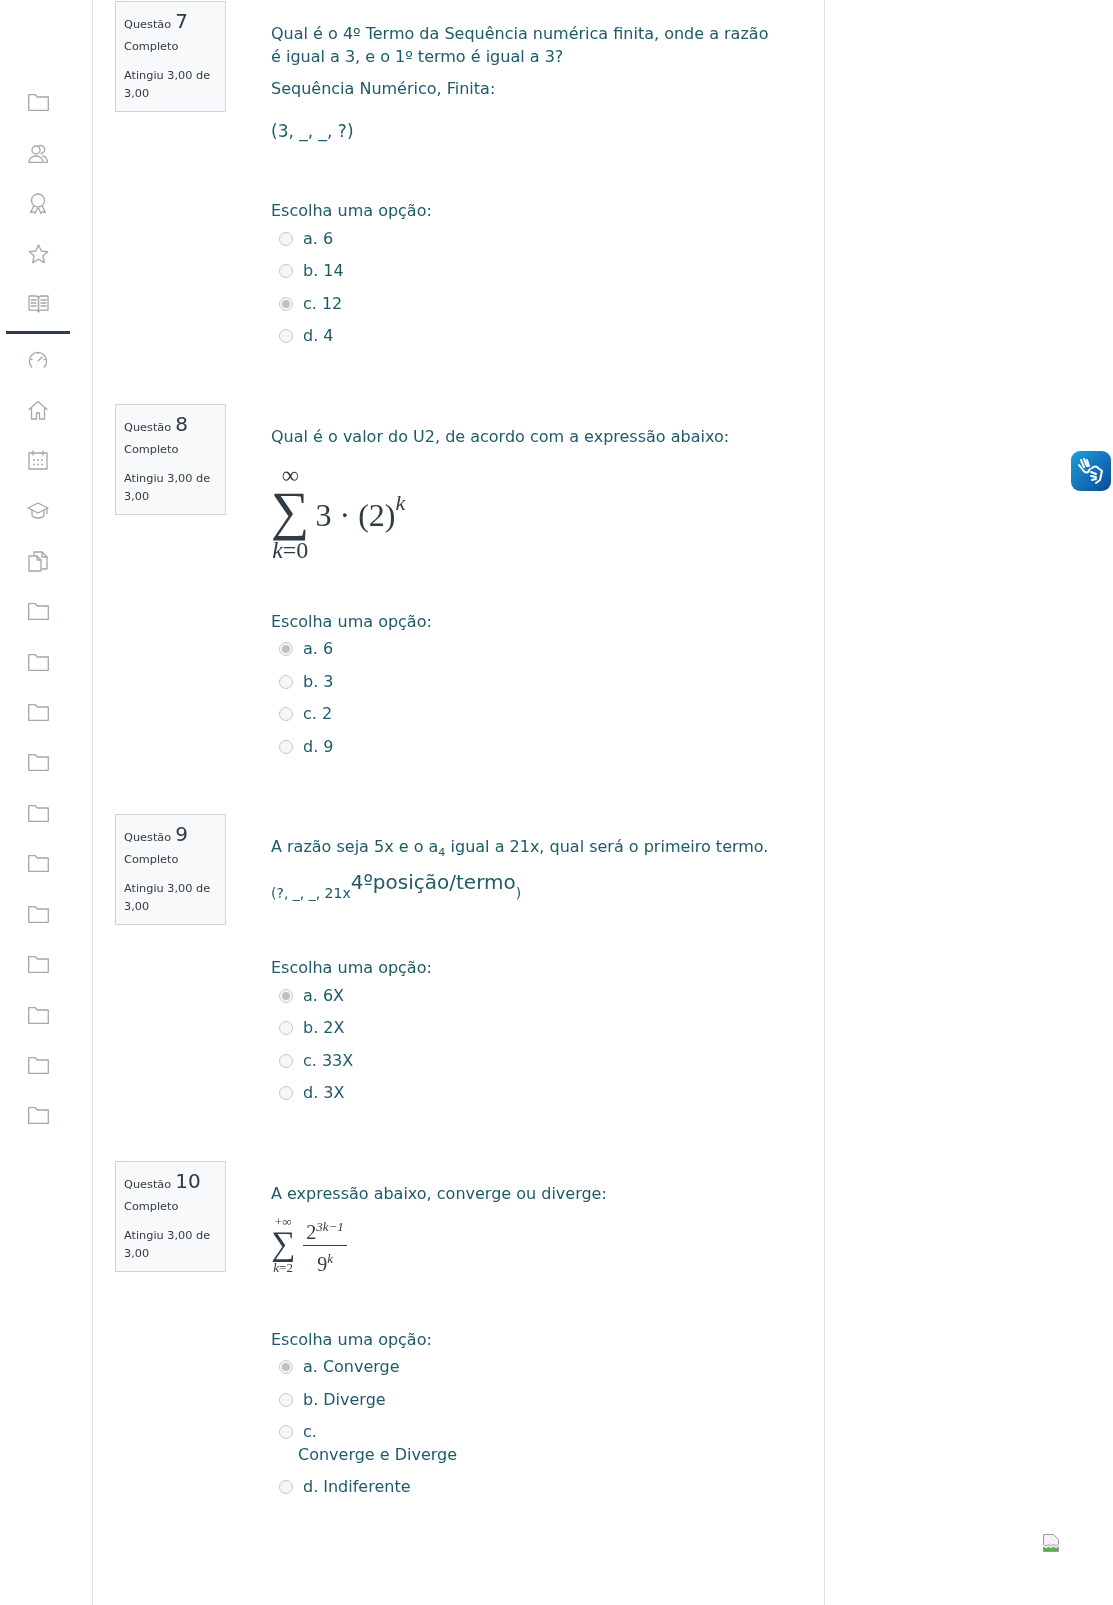  Describe the element at coordinates (38, 253) in the screenshot. I see `star-icon` at that location.